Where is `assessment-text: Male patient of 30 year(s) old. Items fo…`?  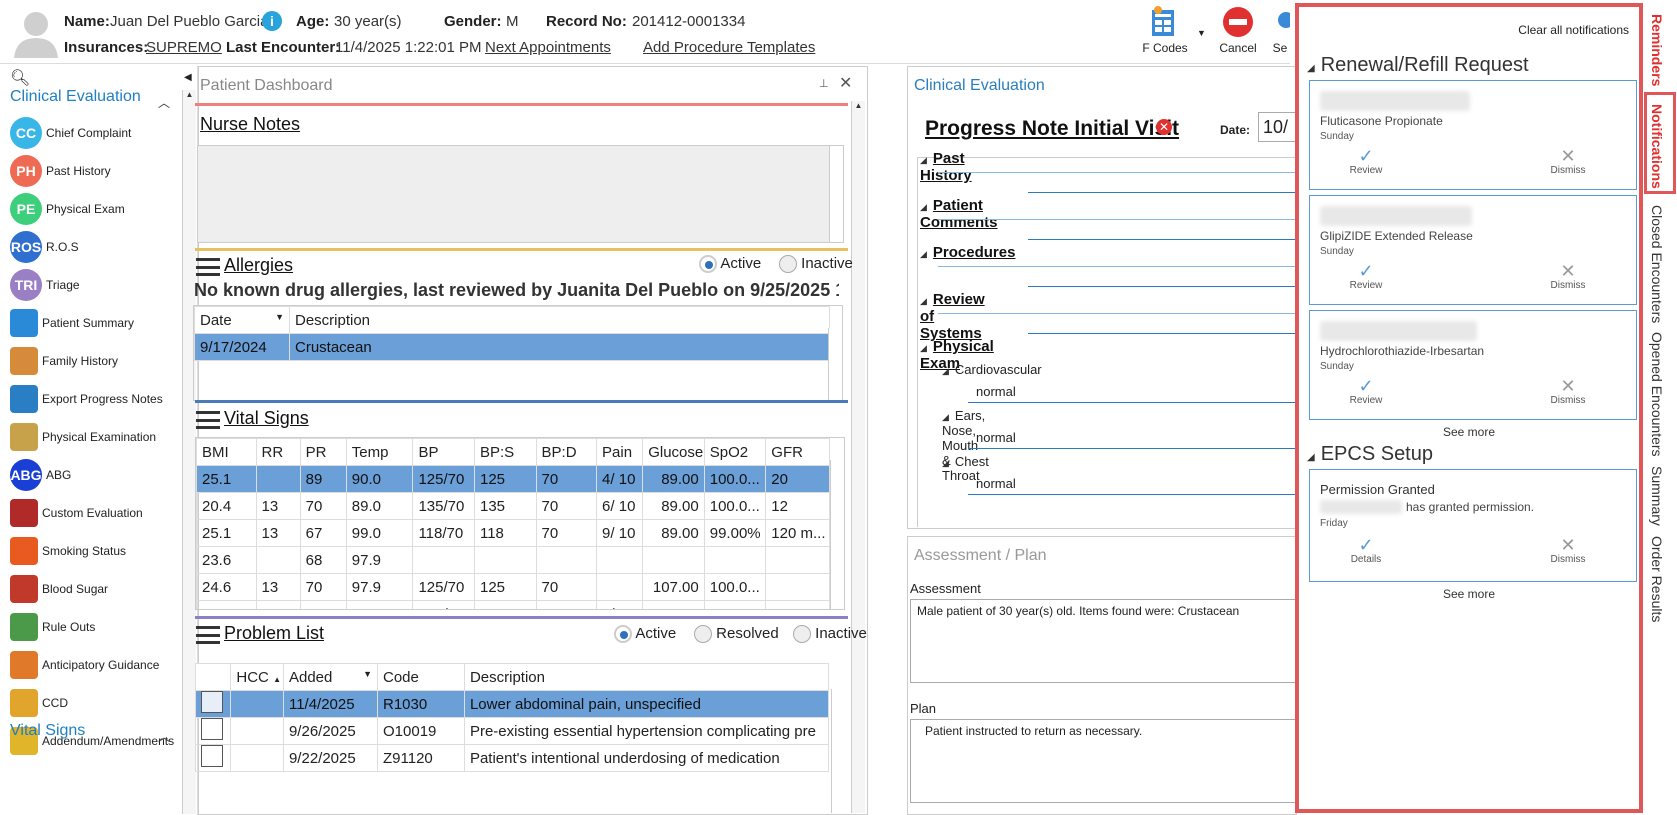
assessment-text: Male patient of 30 year(s) old. Items fo… is located at coordinates (1103, 641).